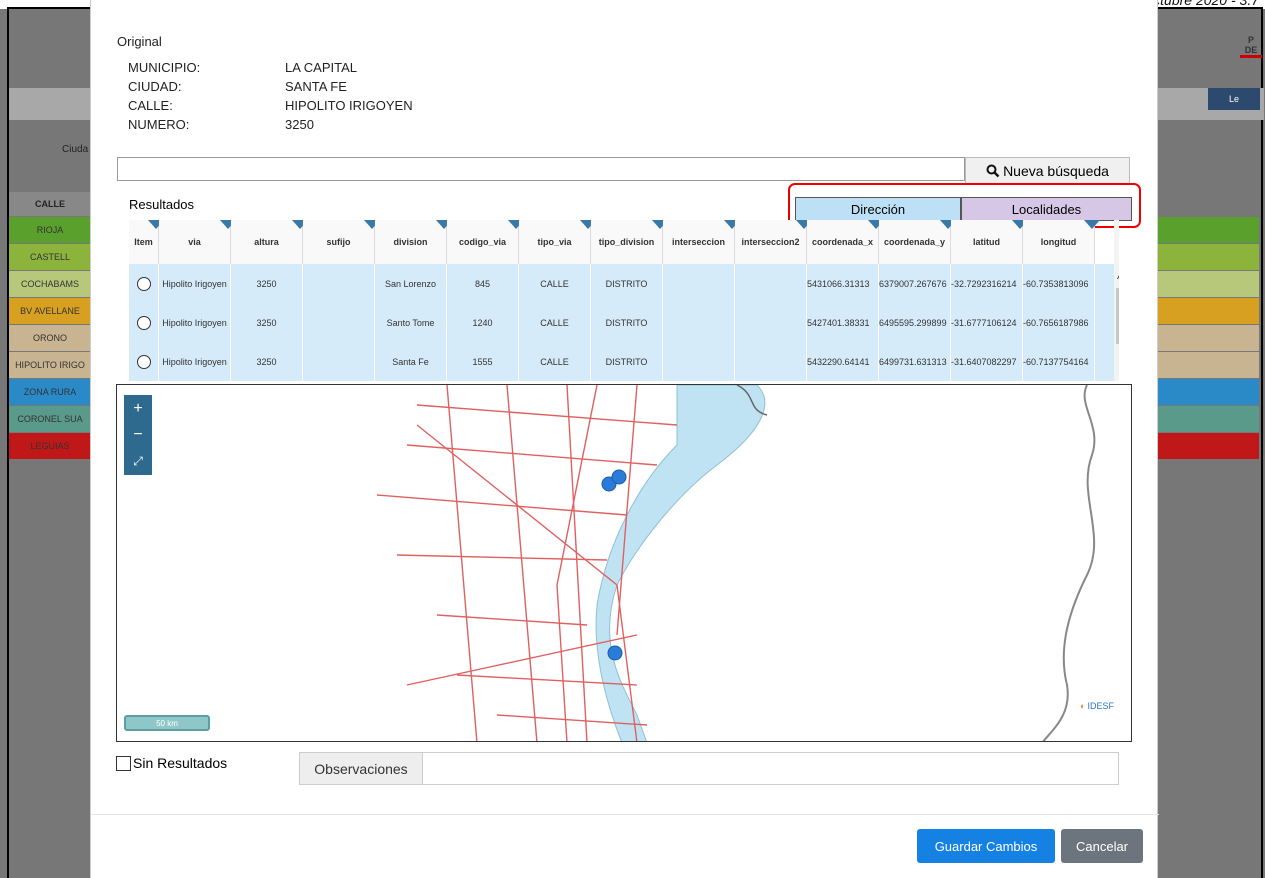 Image resolution: width=1265 pixels, height=878 pixels. What do you see at coordinates (986, 242) in the screenshot?
I see `column-header-label: latitud` at bounding box center [986, 242].